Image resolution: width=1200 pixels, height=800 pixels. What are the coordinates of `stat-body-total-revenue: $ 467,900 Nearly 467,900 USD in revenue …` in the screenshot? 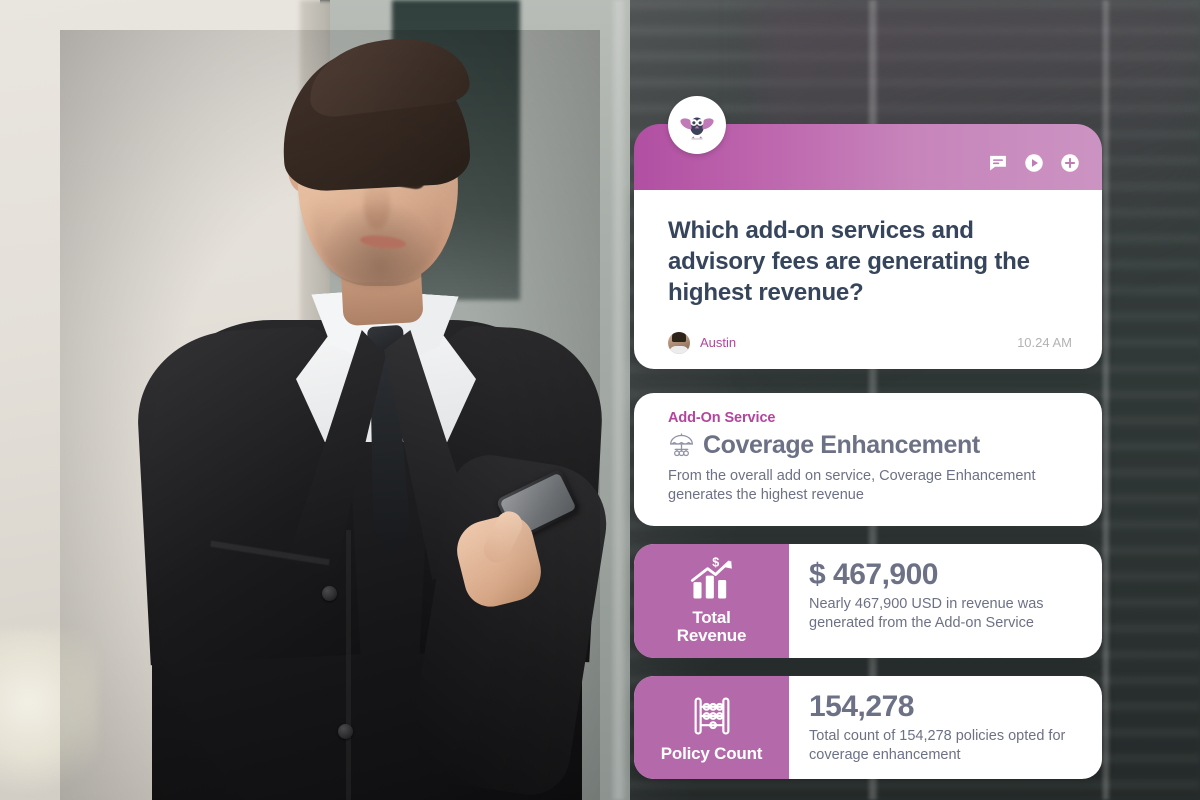 It's located at (945, 601).